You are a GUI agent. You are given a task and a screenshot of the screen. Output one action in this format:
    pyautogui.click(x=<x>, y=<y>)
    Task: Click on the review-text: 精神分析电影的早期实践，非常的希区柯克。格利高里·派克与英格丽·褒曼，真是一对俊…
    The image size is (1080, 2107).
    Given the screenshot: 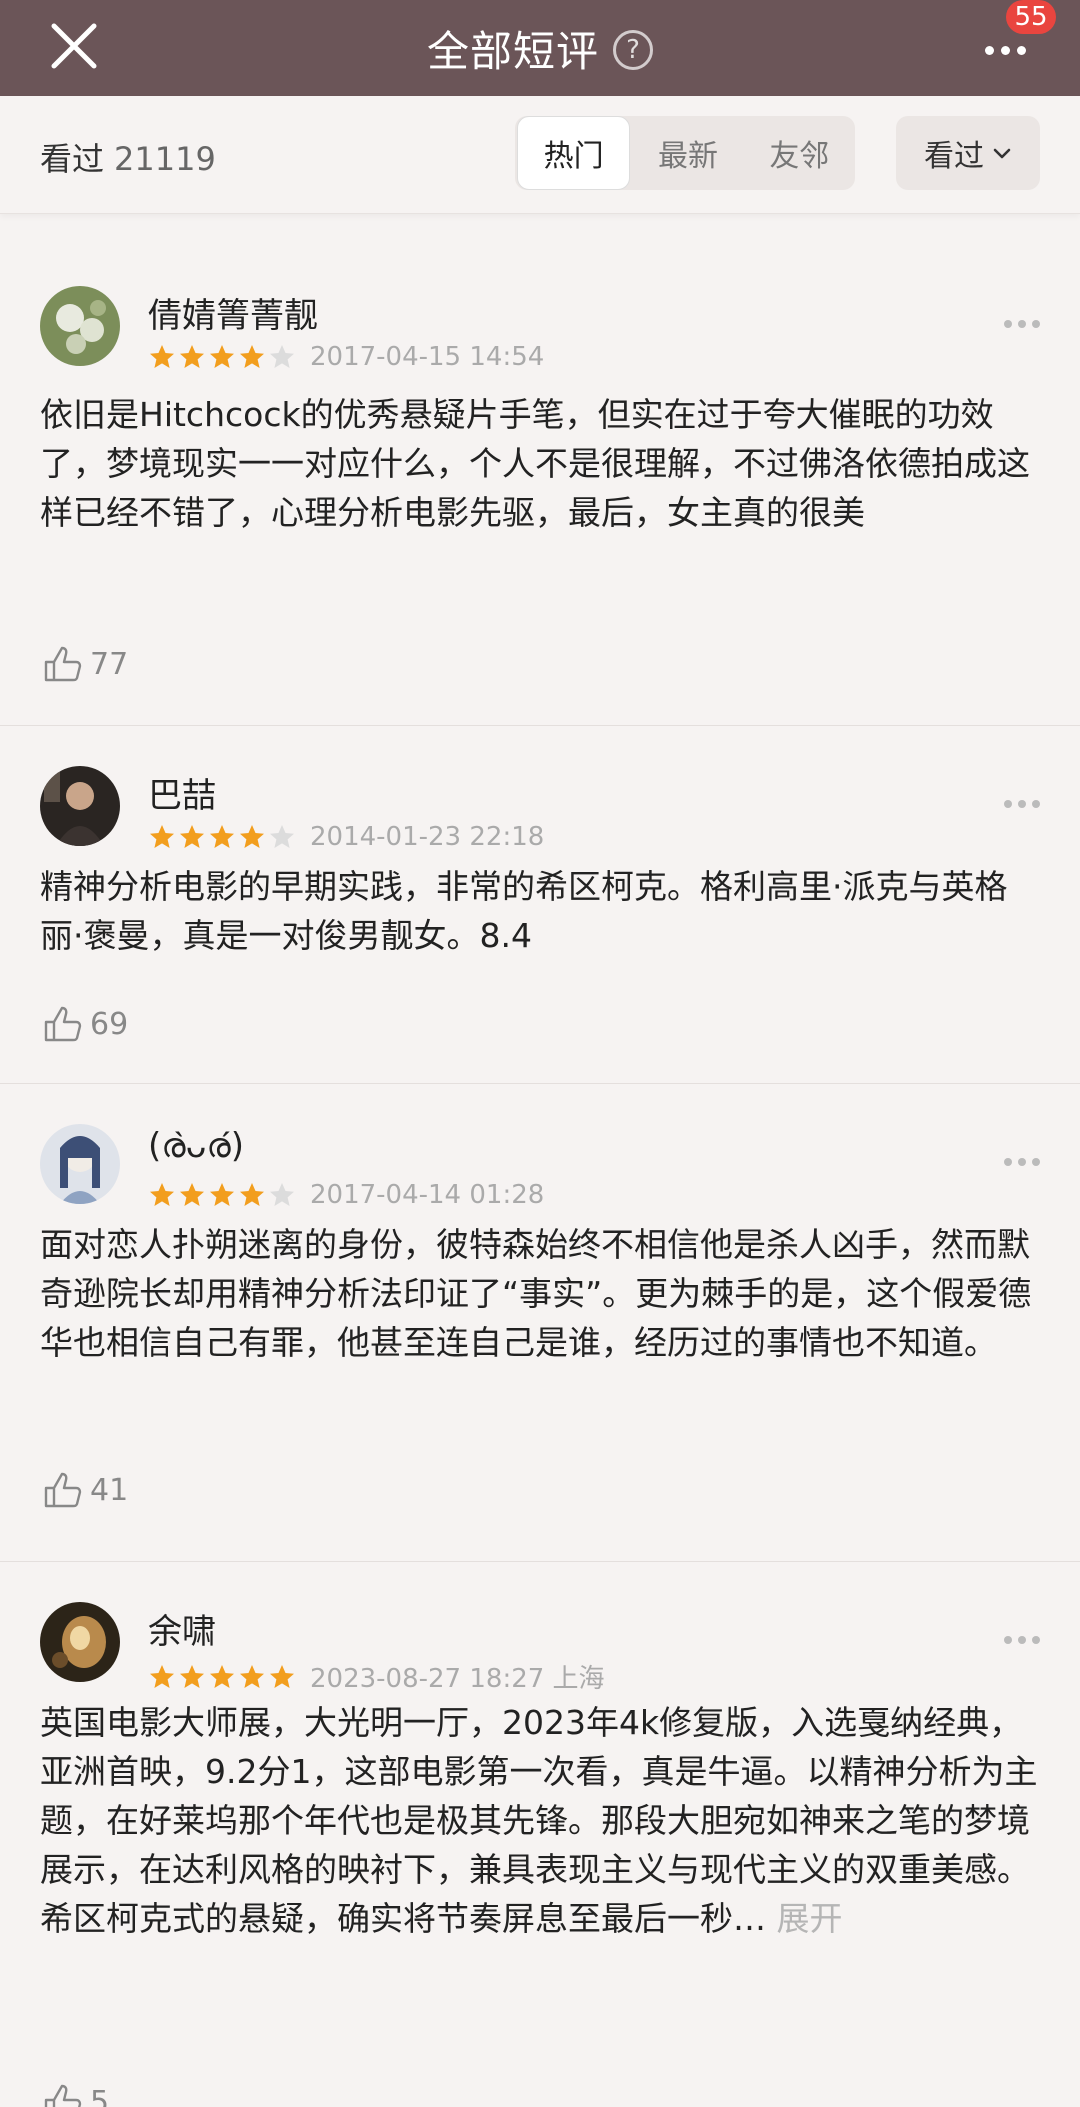 What is the action you would take?
    pyautogui.click(x=524, y=911)
    